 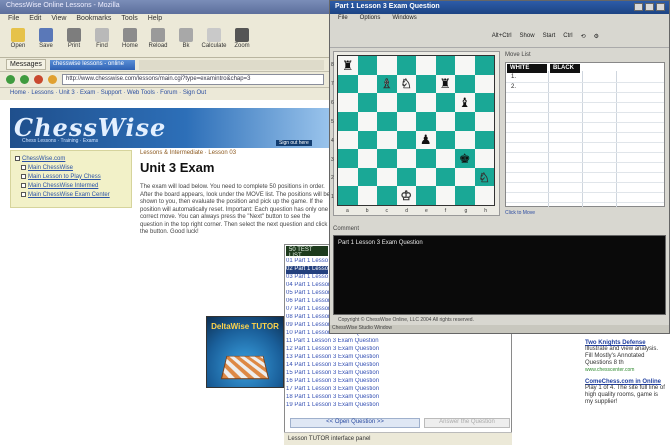 I want to click on move-list, so click(x=585, y=134).